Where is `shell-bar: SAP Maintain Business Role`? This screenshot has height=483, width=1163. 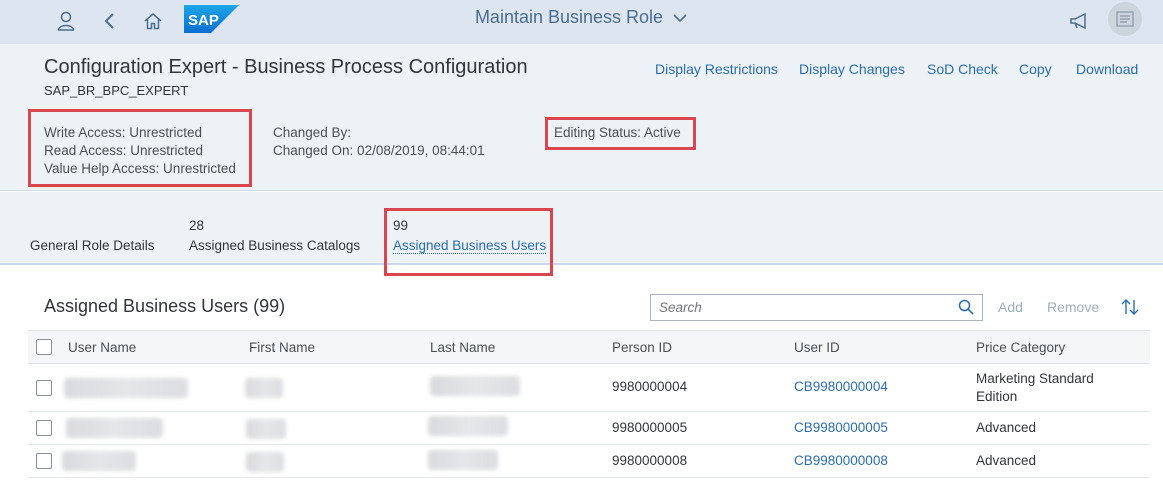 shell-bar: SAP Maintain Business Role is located at coordinates (581, 22).